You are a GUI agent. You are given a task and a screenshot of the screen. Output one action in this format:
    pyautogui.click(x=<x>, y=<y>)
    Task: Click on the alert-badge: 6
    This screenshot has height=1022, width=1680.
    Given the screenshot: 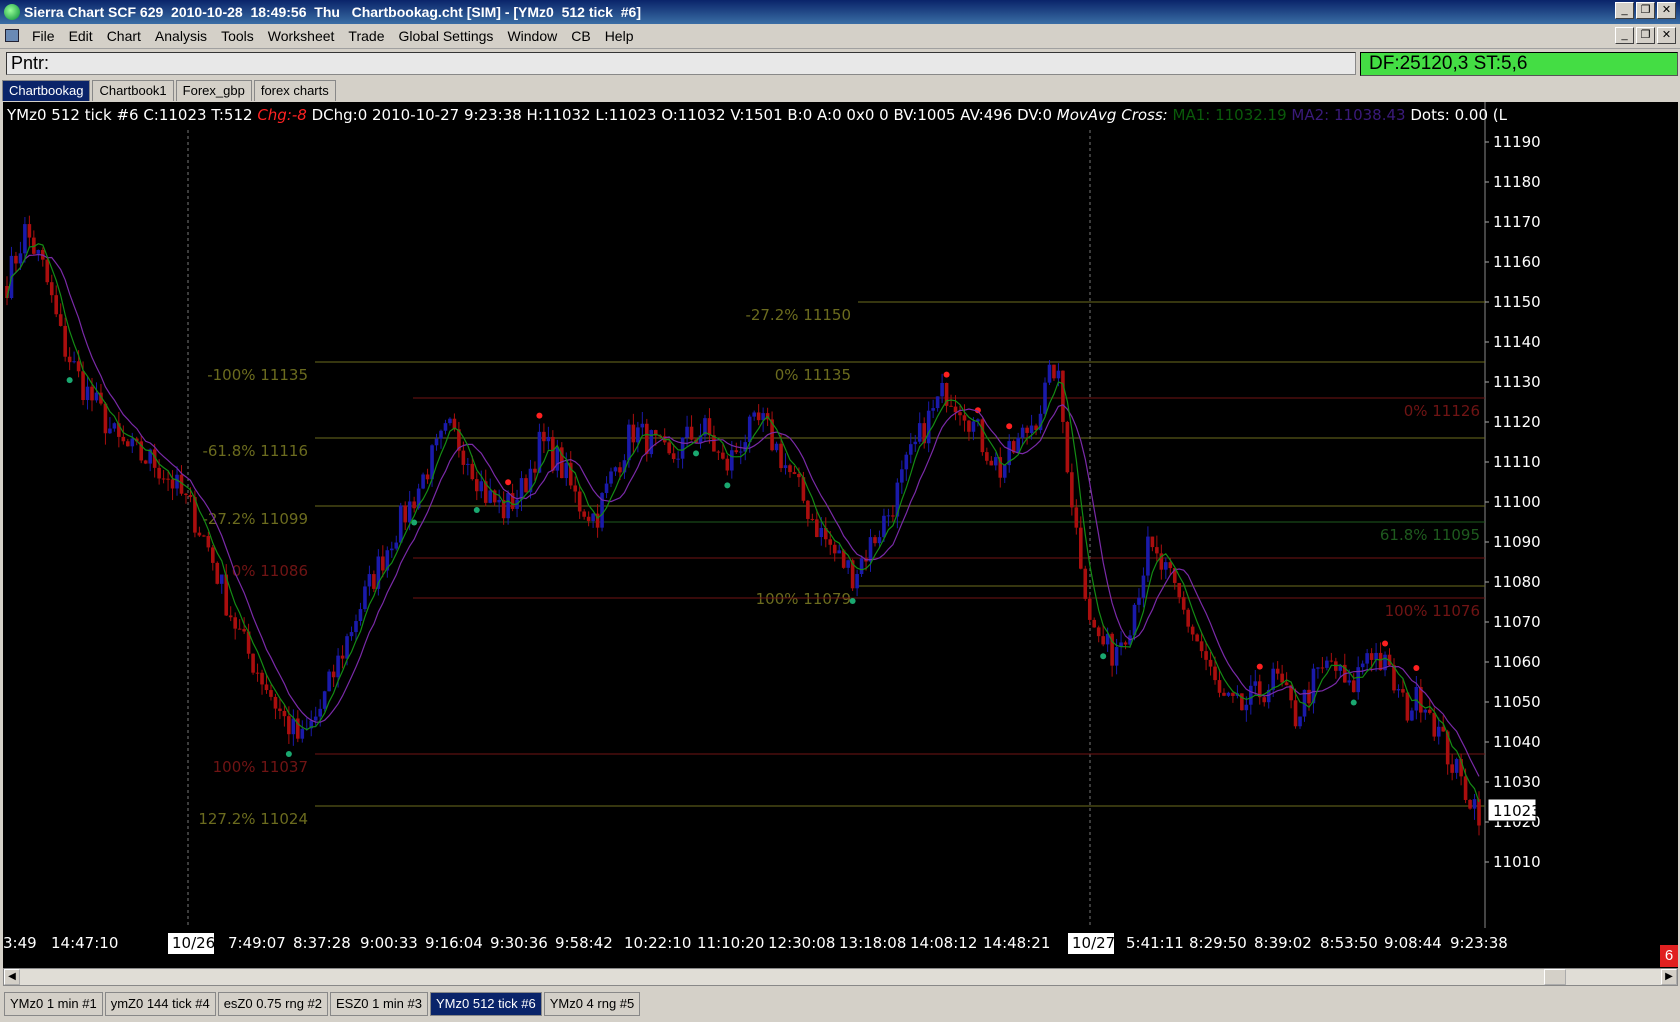 What is the action you would take?
    pyautogui.click(x=1669, y=956)
    